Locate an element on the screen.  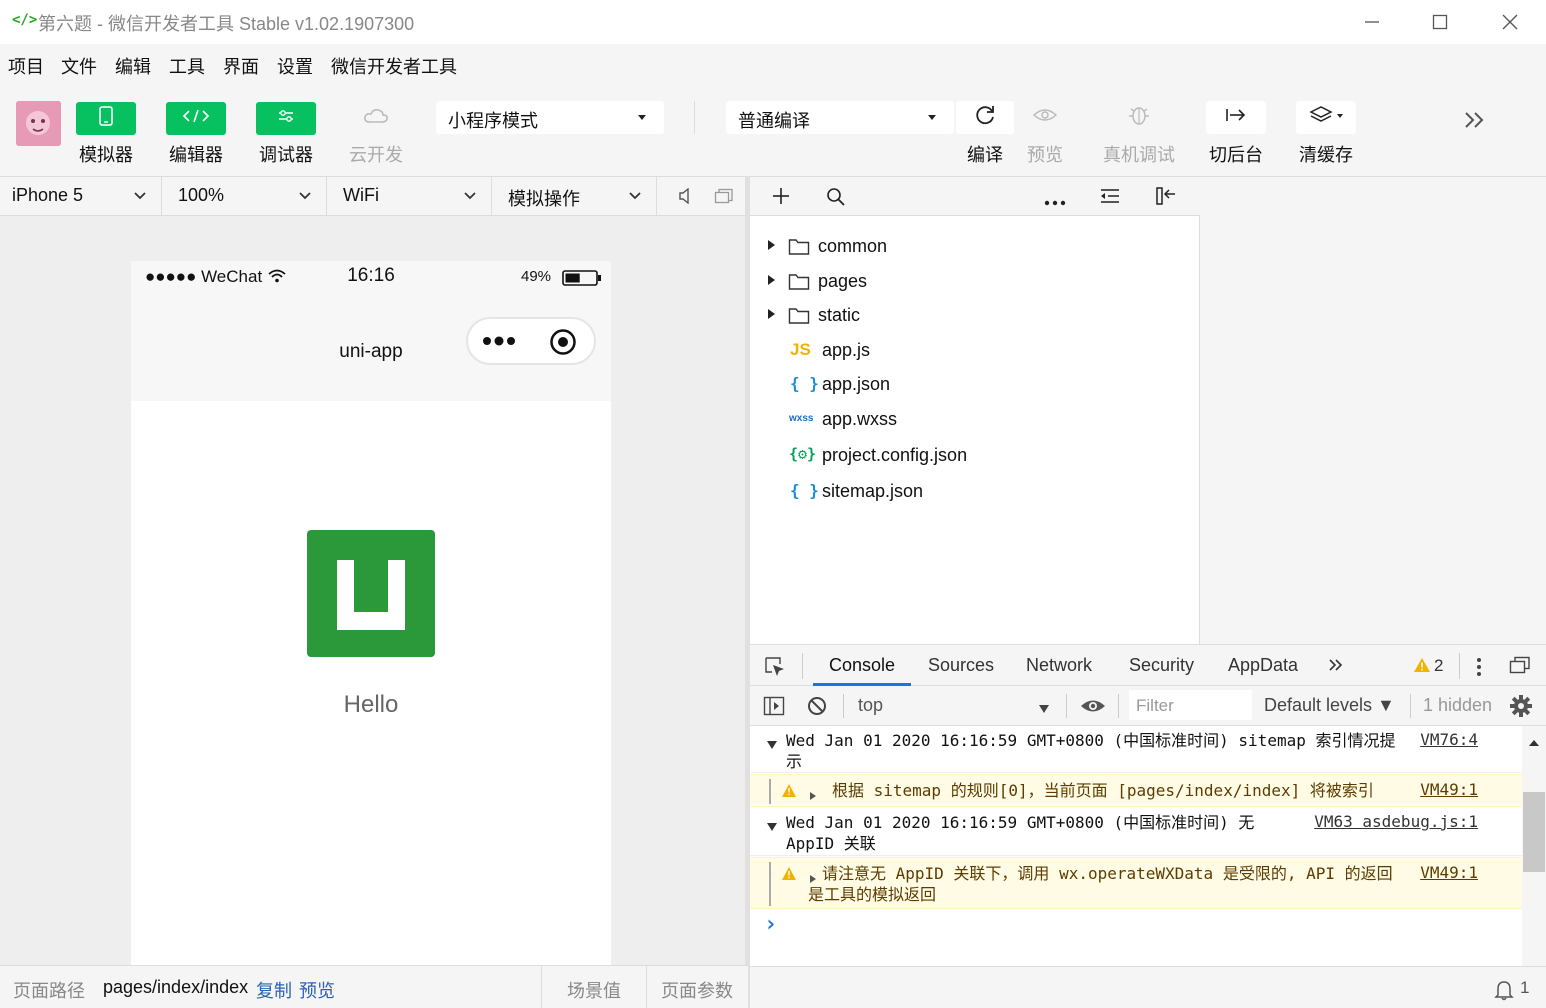
more-tools-icon is located at coordinates (1475, 122).